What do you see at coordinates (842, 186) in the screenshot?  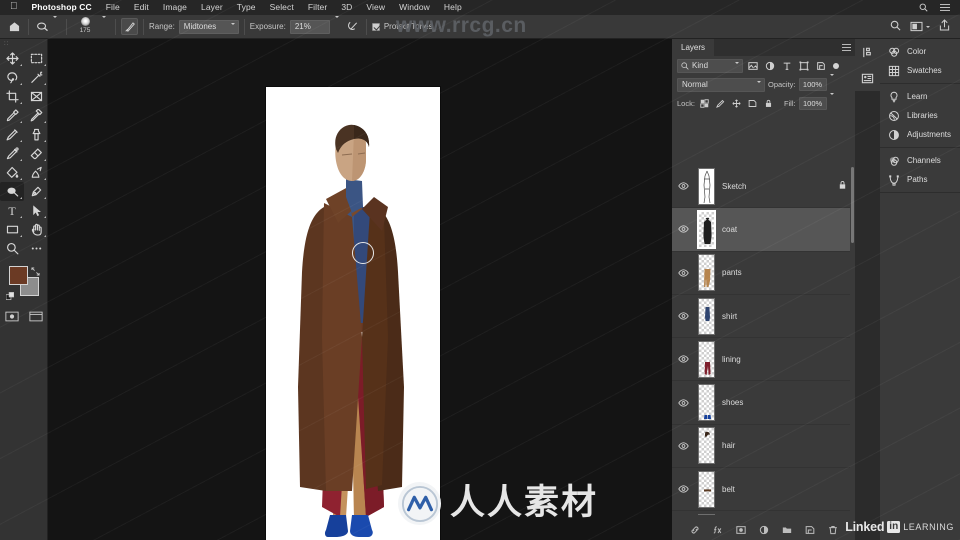 I see `layer-locked-icon` at bounding box center [842, 186].